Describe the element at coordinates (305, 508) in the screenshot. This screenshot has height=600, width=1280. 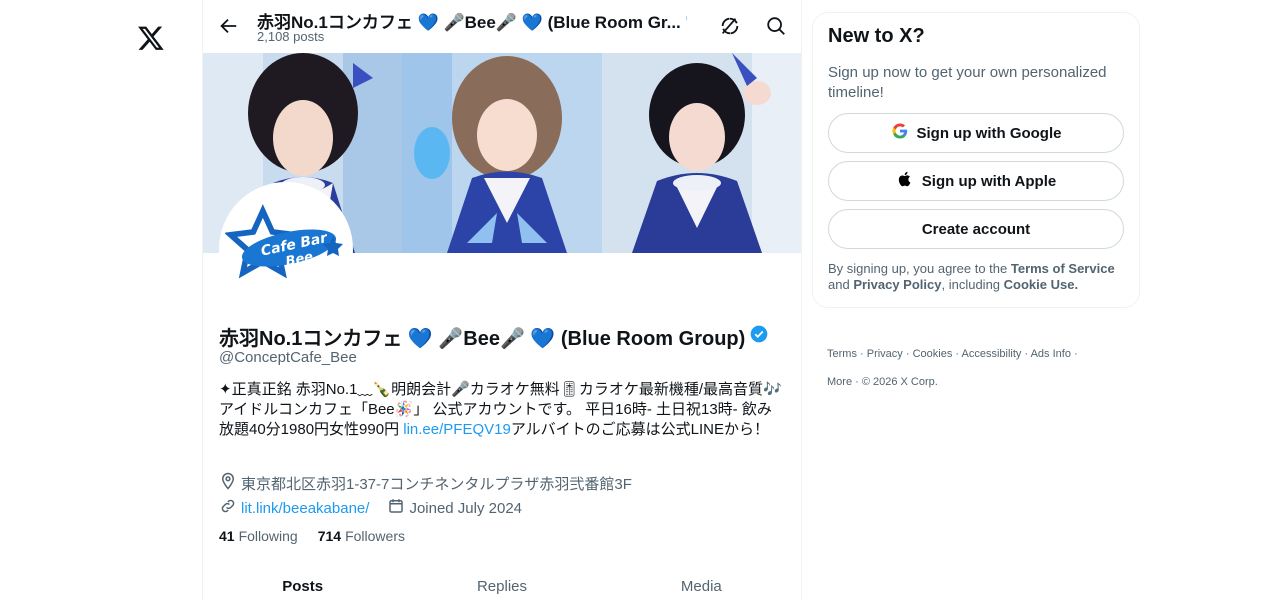
I see `profile-website-link: lit.link/beeakabane/` at that location.